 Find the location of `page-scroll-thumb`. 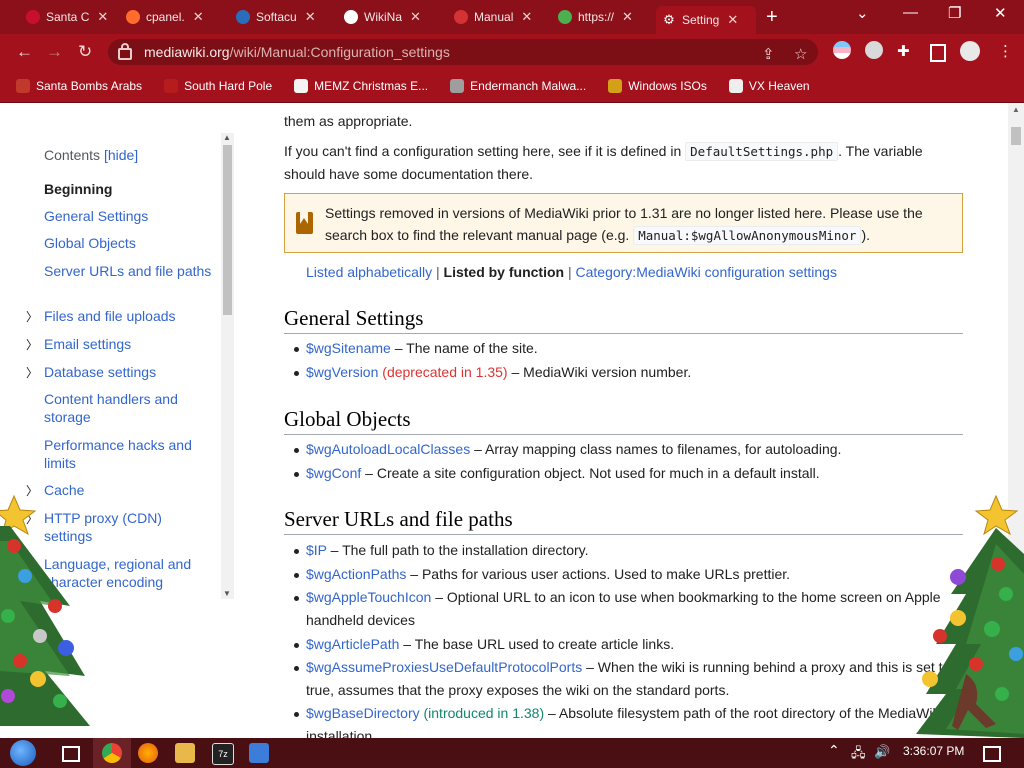

page-scroll-thumb is located at coordinates (1016, 136).